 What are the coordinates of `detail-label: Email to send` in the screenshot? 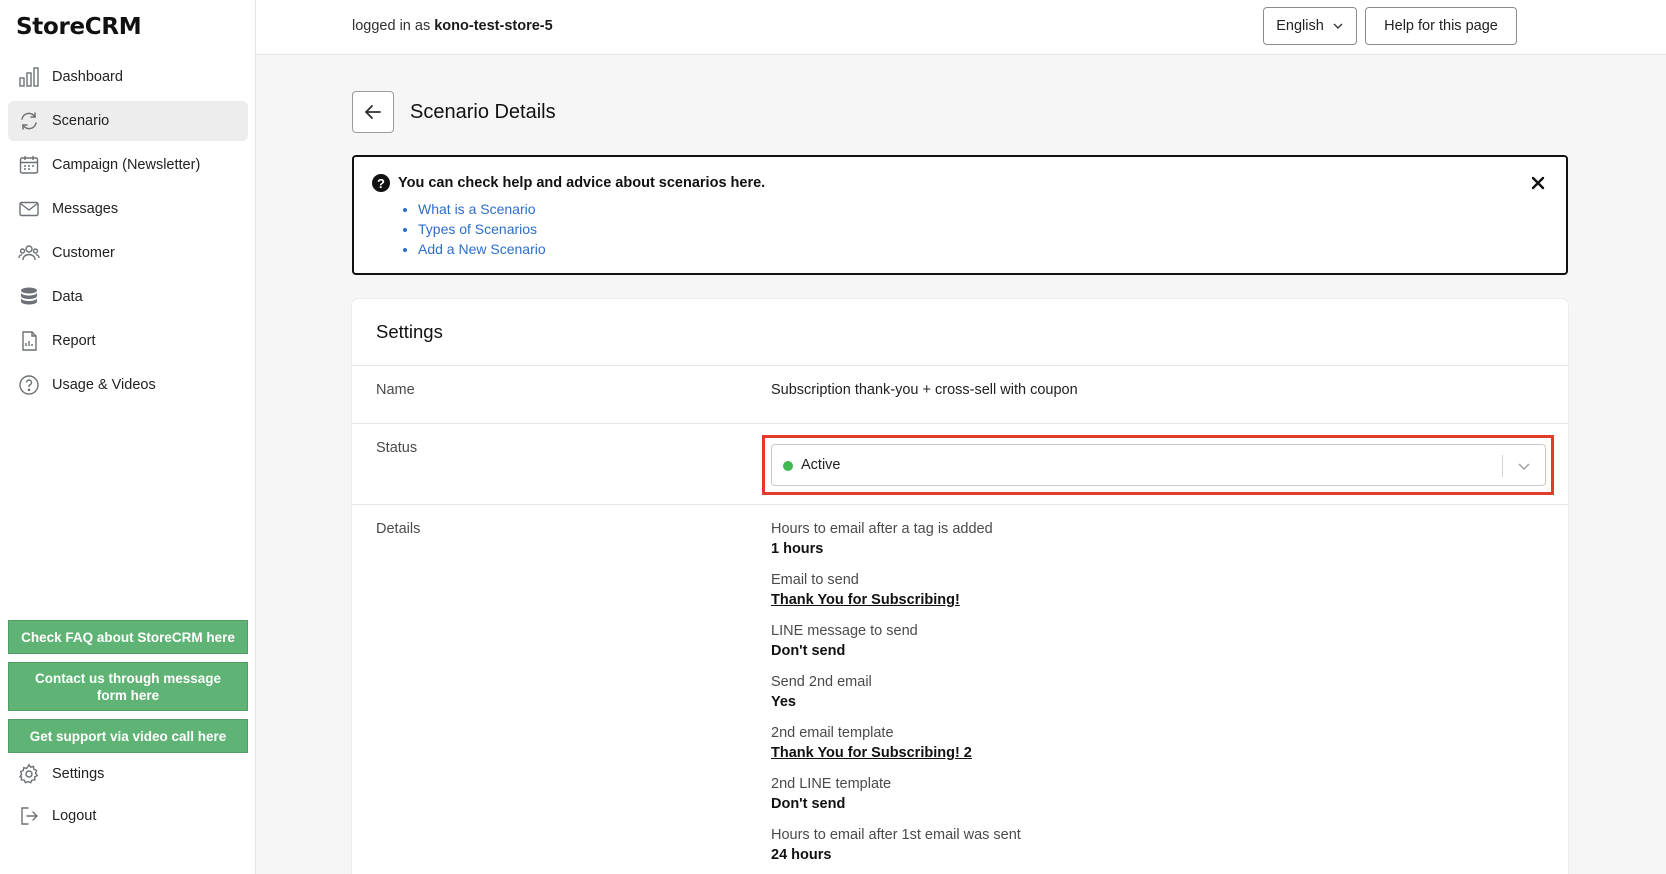 It's located at (815, 580).